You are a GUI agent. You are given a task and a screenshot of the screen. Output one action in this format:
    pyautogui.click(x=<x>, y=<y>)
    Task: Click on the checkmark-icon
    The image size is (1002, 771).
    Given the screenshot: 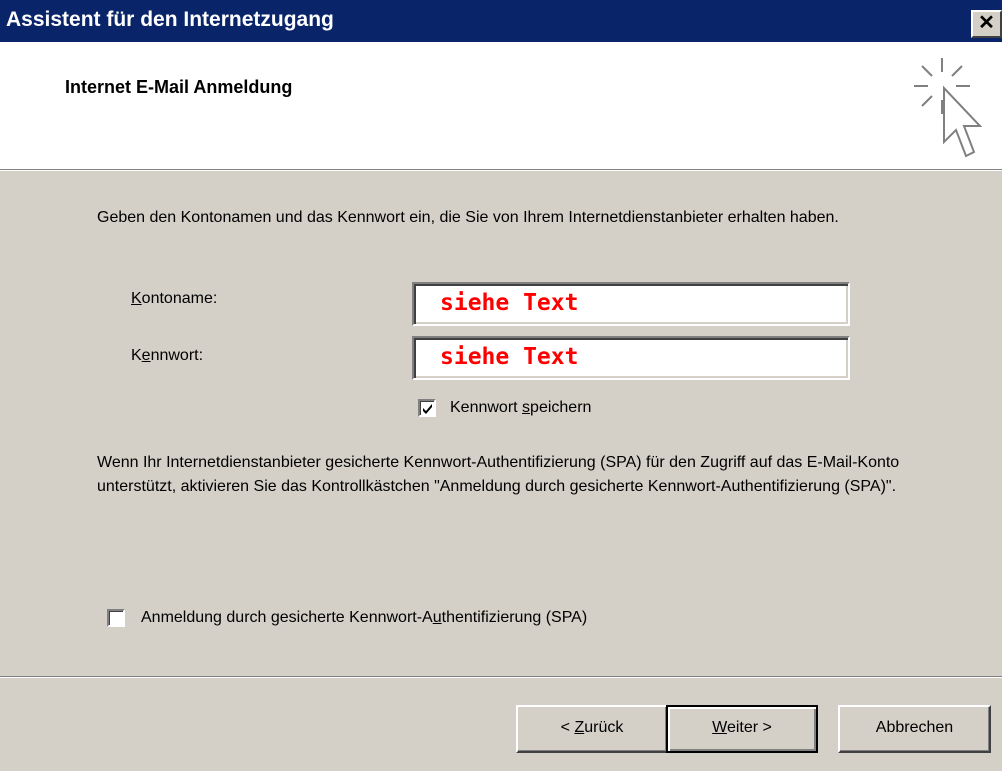 What is the action you would take?
    pyautogui.click(x=427, y=409)
    